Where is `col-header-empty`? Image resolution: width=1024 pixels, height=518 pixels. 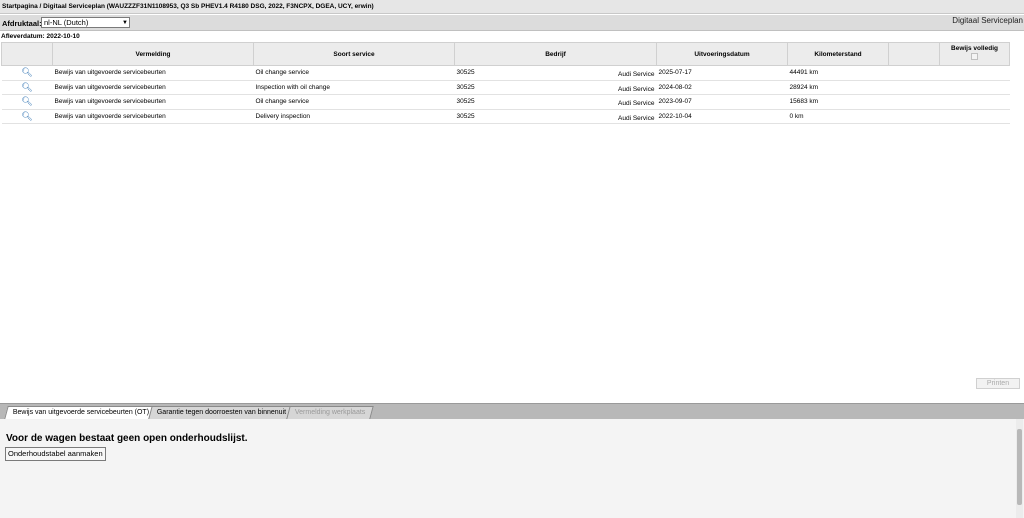 col-header-empty is located at coordinates (914, 54).